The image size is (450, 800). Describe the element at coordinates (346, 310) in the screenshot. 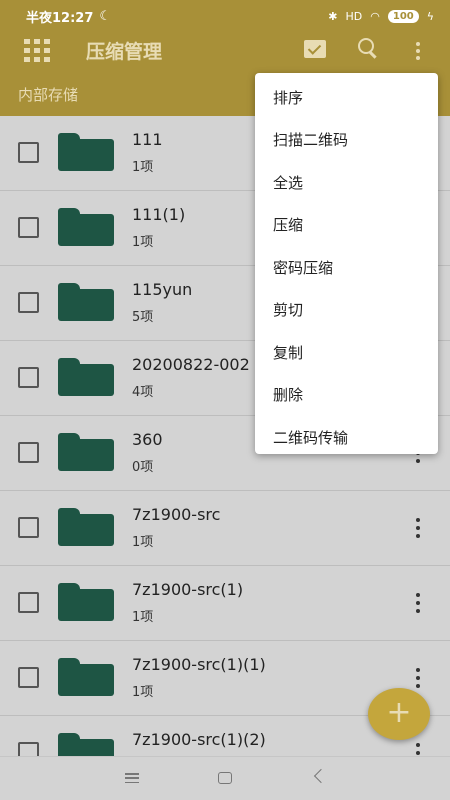

I see `menu-item-cut: 剪切` at that location.